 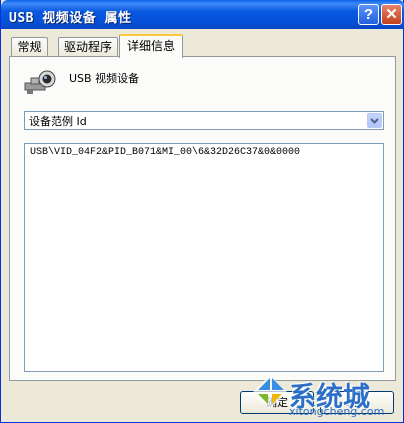 What do you see at coordinates (151, 46) in the screenshot?
I see `tab-details: 详细信息` at bounding box center [151, 46].